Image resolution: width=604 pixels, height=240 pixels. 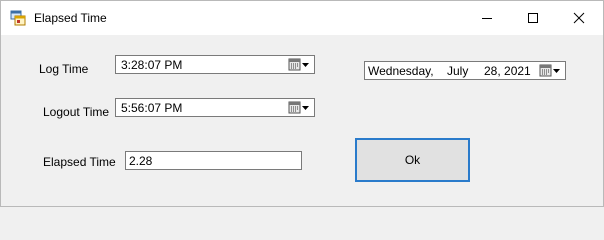 What do you see at coordinates (152, 108) in the screenshot?
I see `logout-time-value: 5:56:07 PM` at bounding box center [152, 108].